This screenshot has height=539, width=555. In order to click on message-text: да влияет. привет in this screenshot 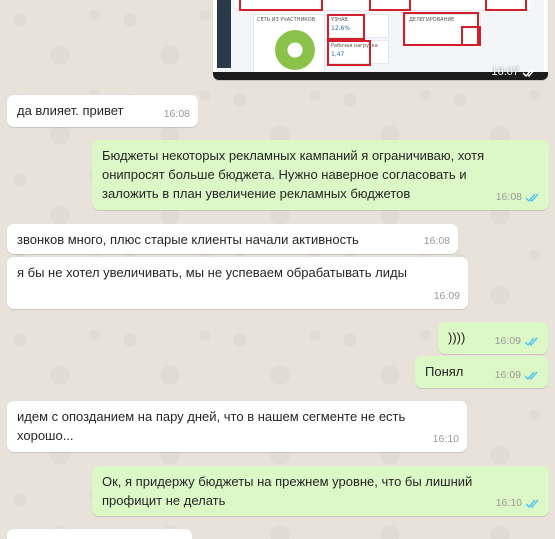, I will do `click(70, 110)`.